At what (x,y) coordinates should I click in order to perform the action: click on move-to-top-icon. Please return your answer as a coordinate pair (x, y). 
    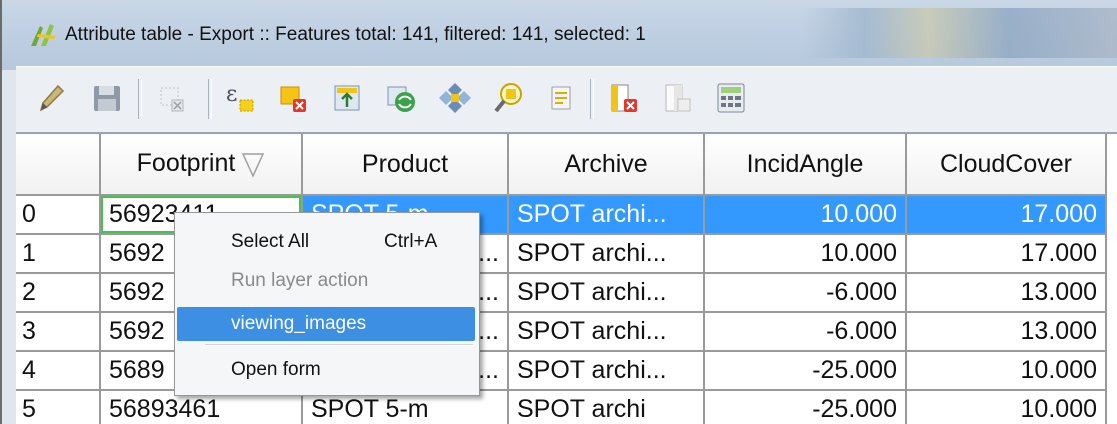
    Looking at the image, I should click on (347, 98).